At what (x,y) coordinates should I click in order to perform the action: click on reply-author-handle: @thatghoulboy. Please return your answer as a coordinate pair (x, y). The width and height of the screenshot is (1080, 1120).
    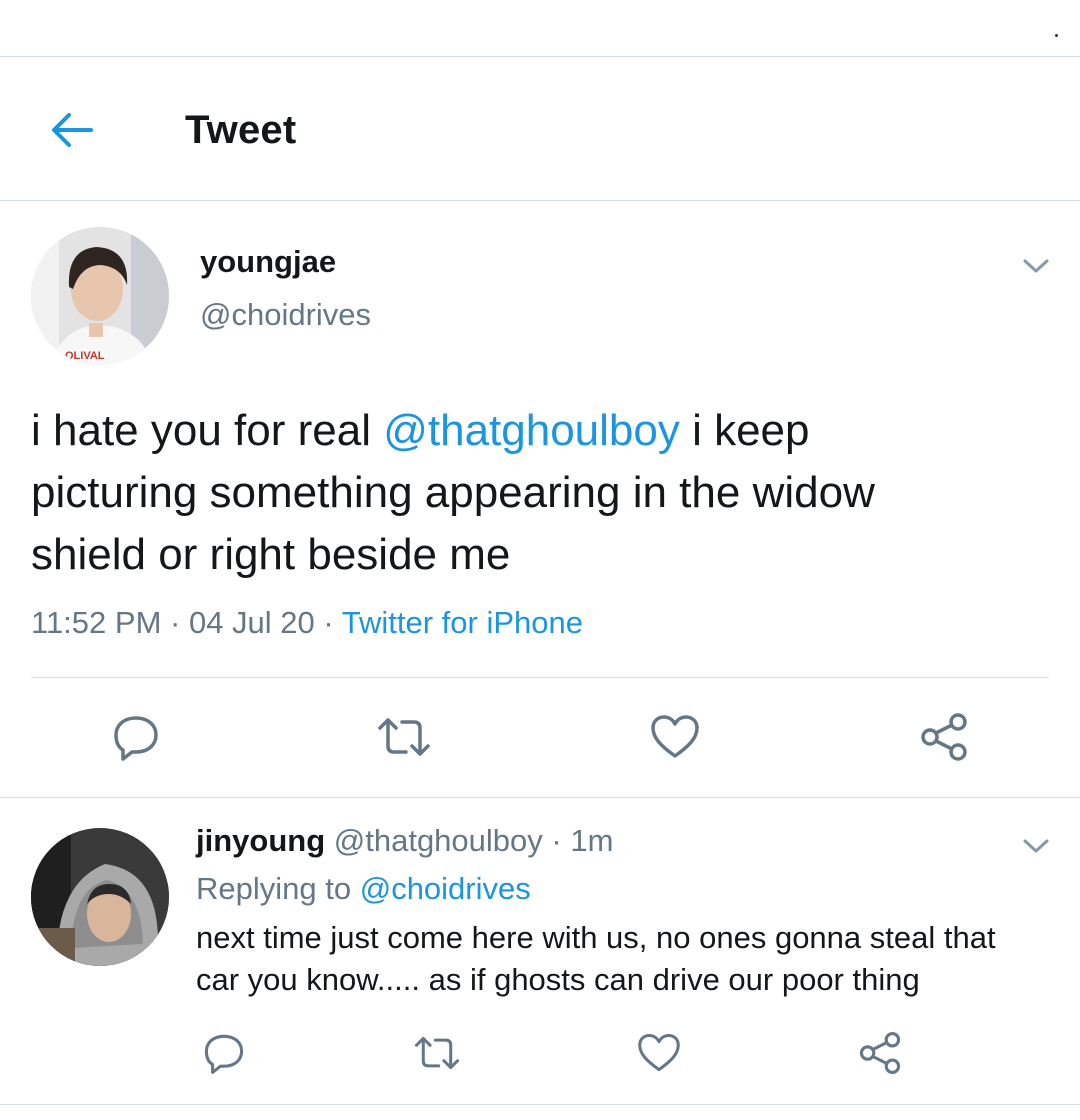
    Looking at the image, I should click on (434, 840).